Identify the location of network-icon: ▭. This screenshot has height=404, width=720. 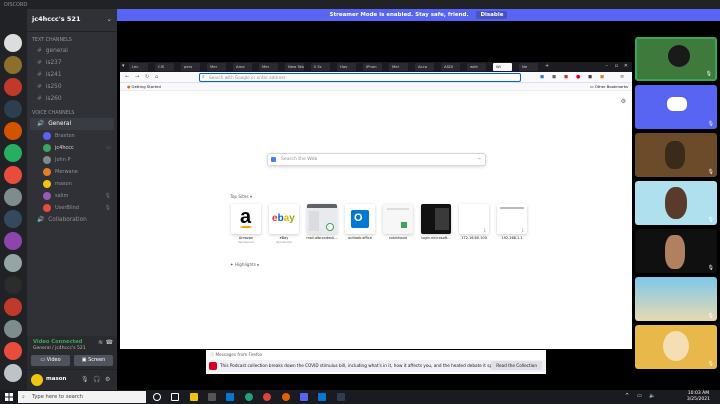
(639, 396).